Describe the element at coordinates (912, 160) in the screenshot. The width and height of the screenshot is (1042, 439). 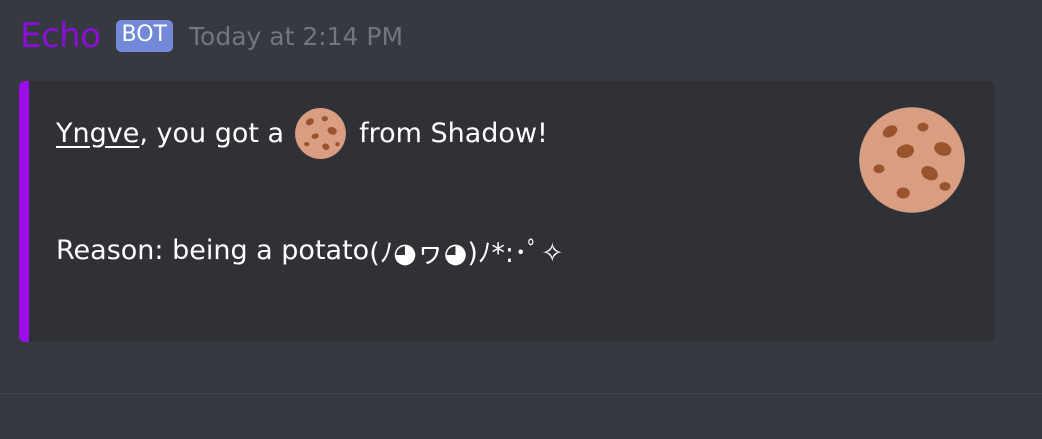
I see `cookie-thumbnail-icon` at that location.